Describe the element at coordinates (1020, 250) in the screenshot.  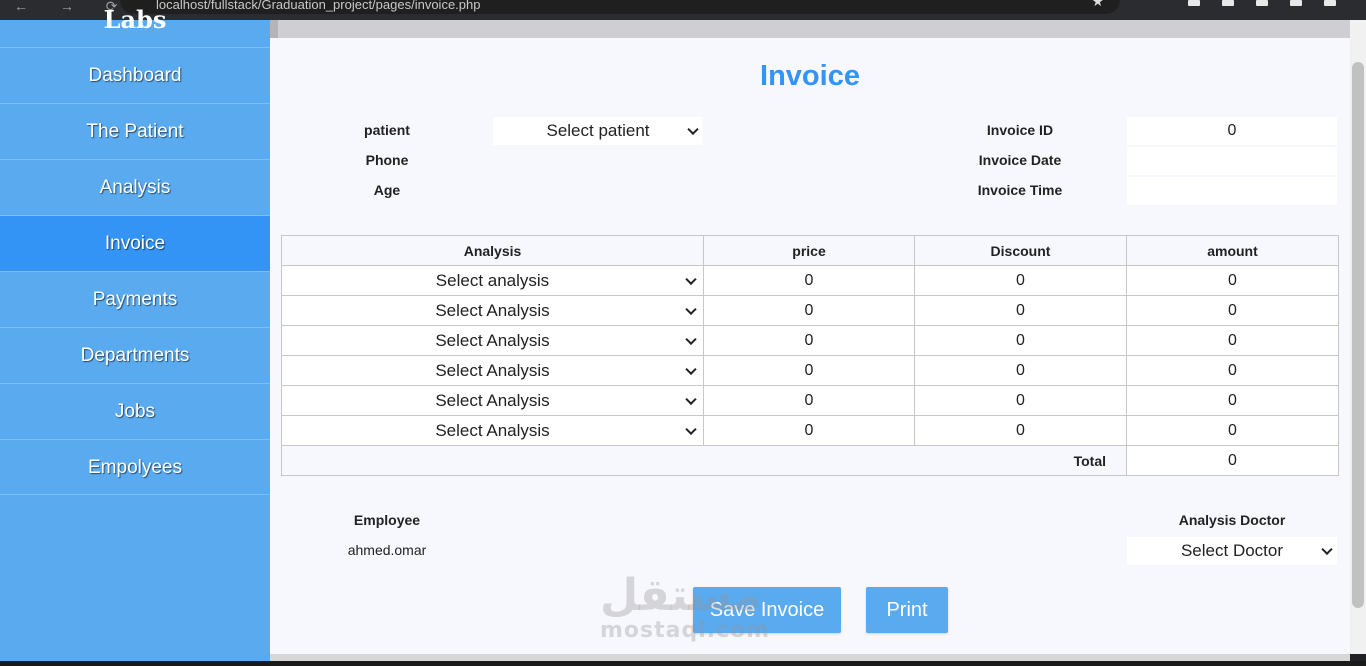
I see `header-discount: Discount` at that location.